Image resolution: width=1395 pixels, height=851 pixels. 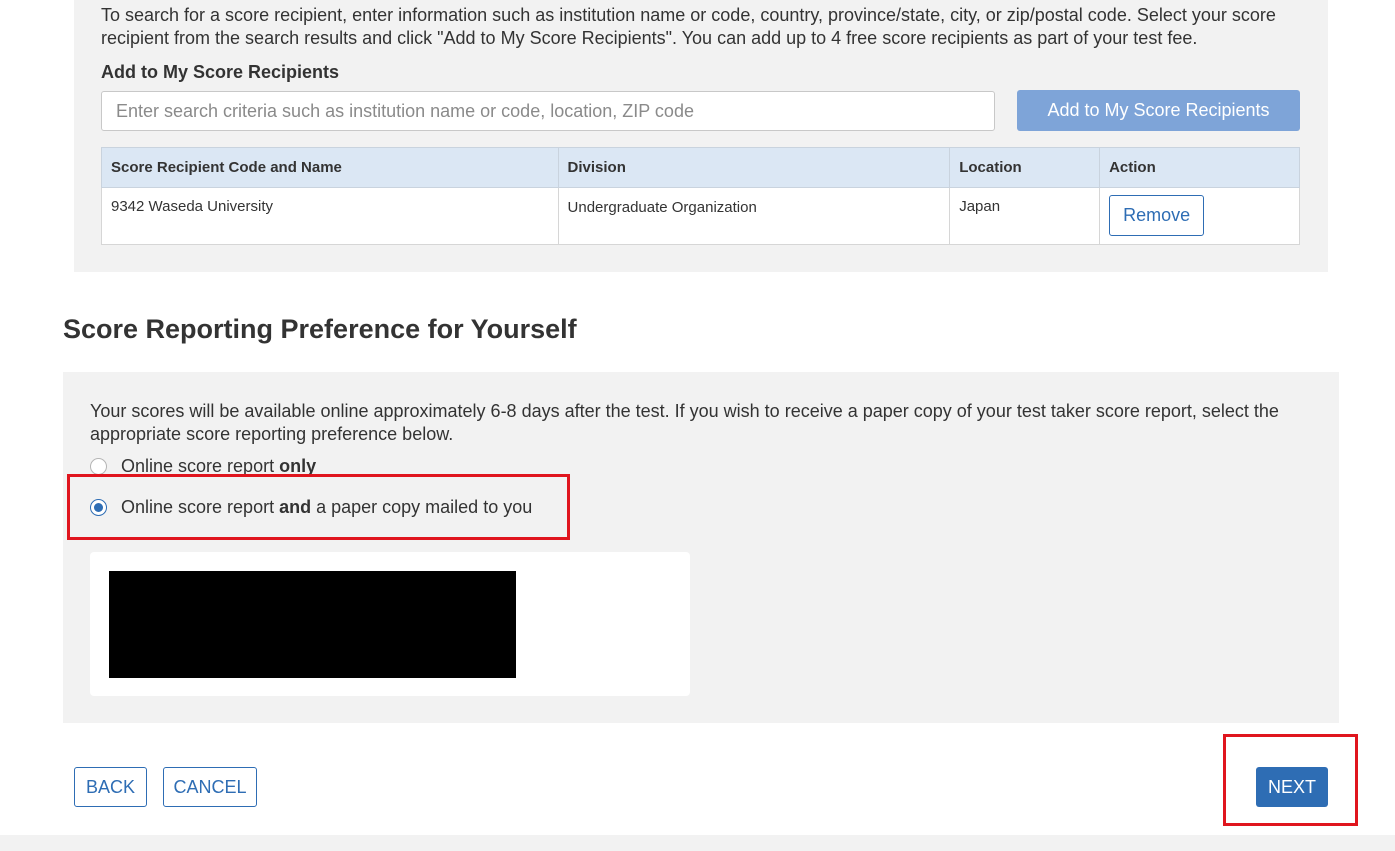 What do you see at coordinates (312, 624) in the screenshot?
I see `redacted-address-block` at bounding box center [312, 624].